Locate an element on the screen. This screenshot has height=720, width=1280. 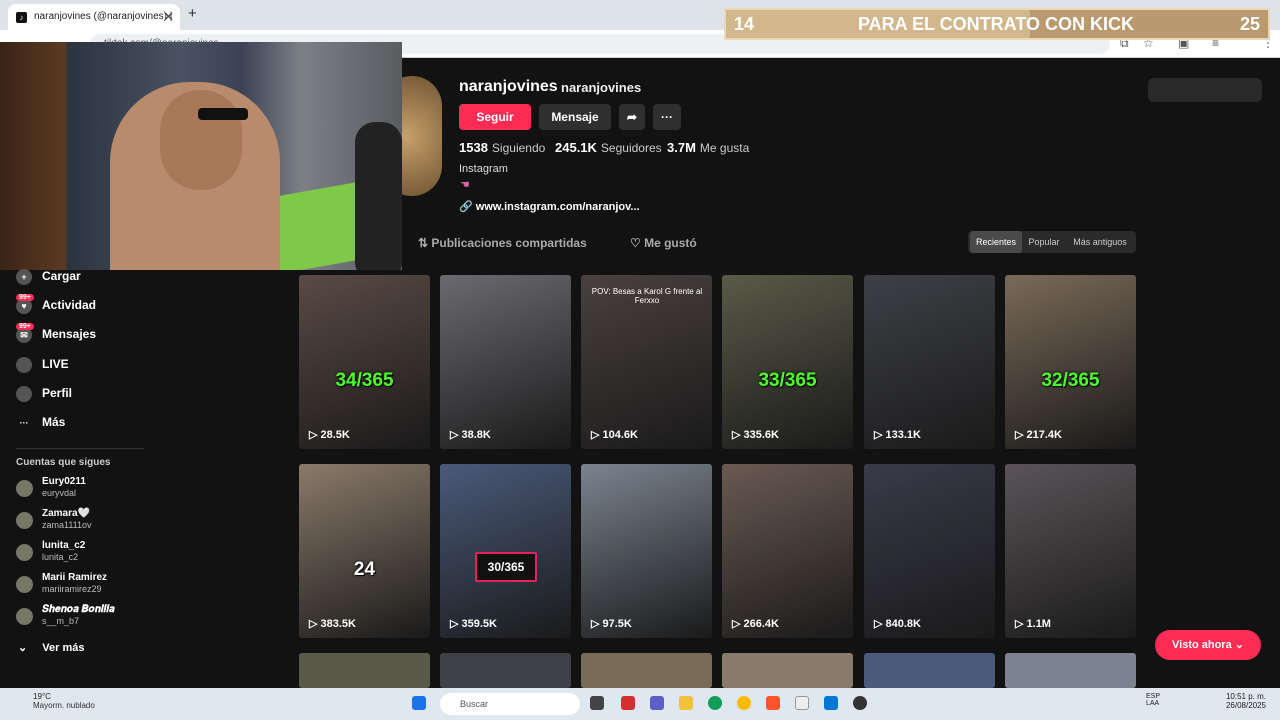
video-caption: POV: Besas a Karol G frente al Ferxxo is located at coordinates (647, 296).